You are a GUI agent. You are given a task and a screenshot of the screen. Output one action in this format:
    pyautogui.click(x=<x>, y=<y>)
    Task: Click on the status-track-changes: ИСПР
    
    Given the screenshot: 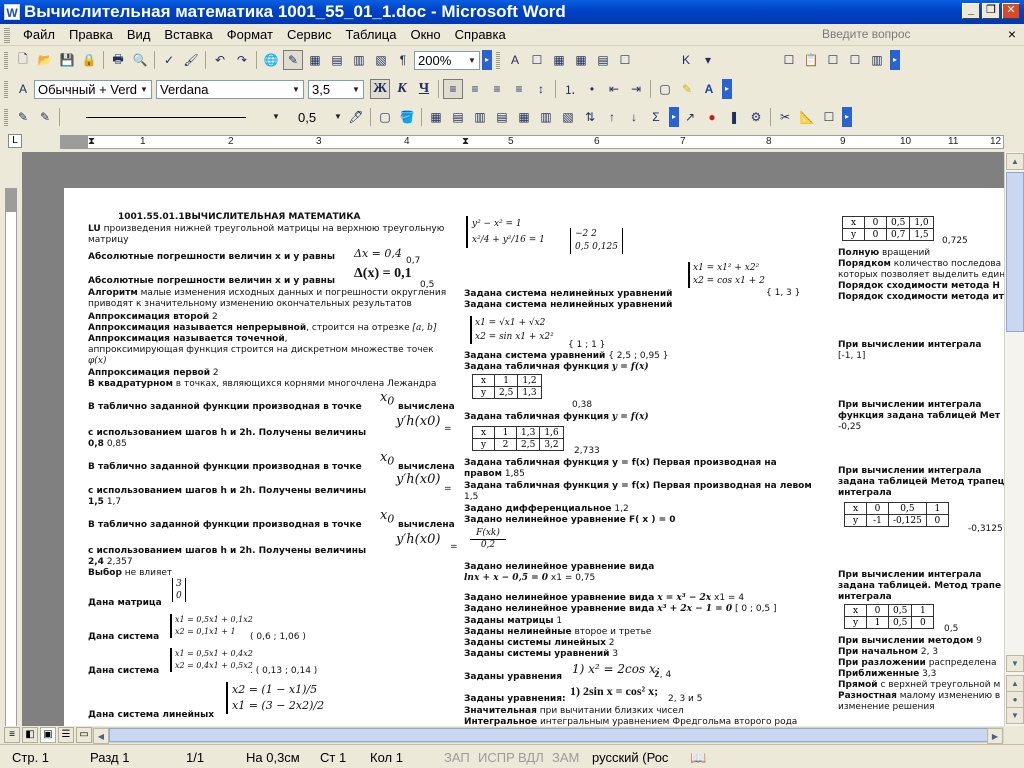 What is the action you would take?
    pyautogui.click(x=496, y=757)
    